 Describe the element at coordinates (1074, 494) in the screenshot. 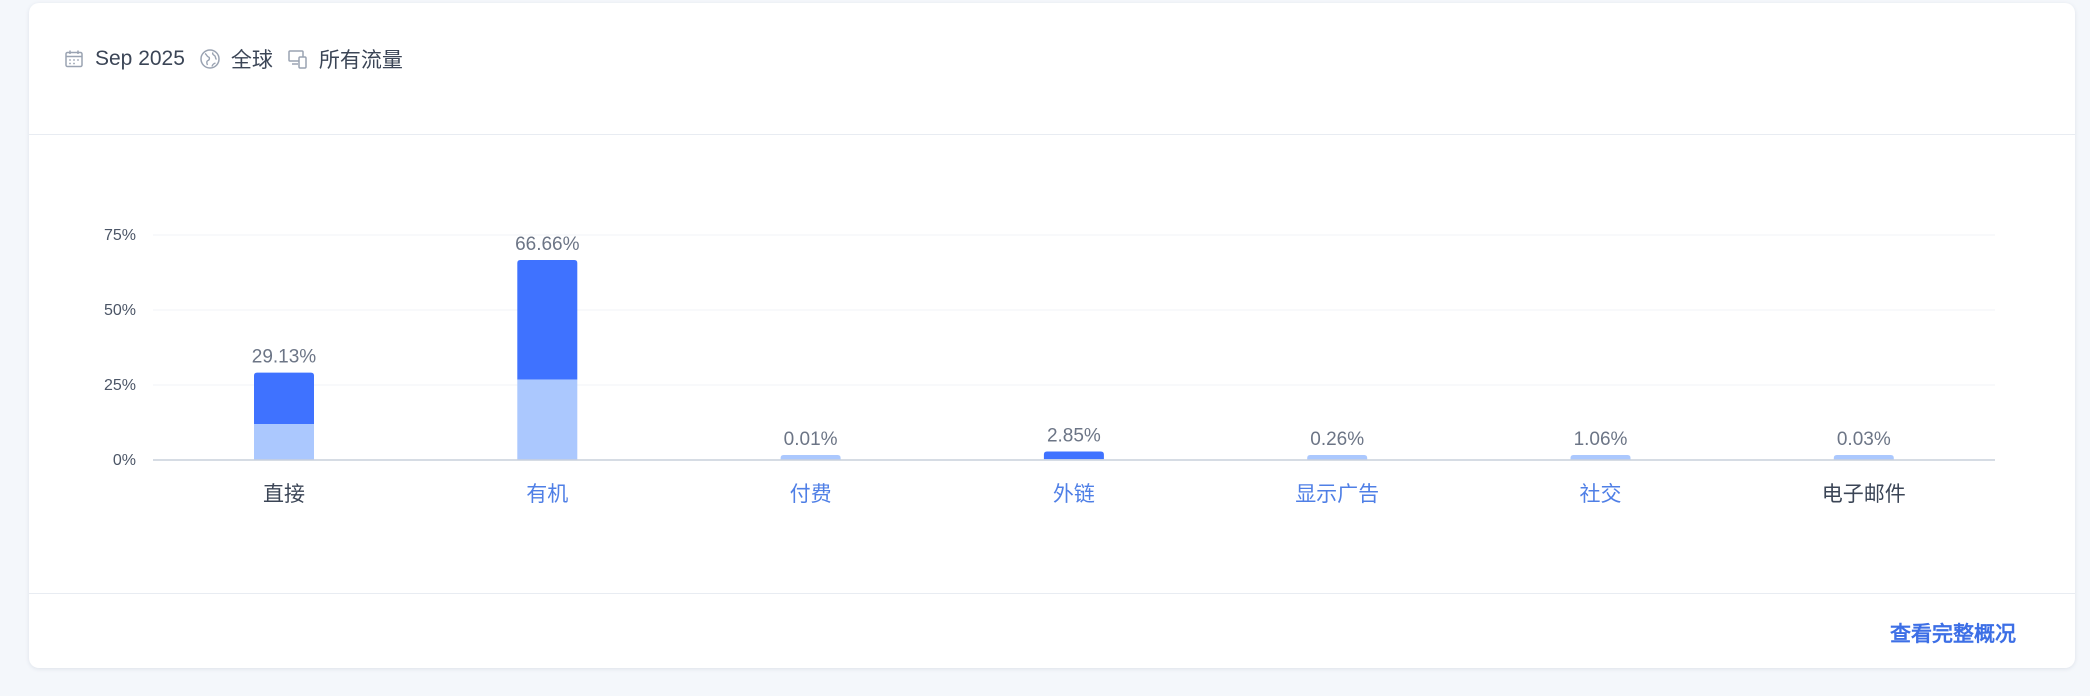

I see `category-label: 外链` at that location.